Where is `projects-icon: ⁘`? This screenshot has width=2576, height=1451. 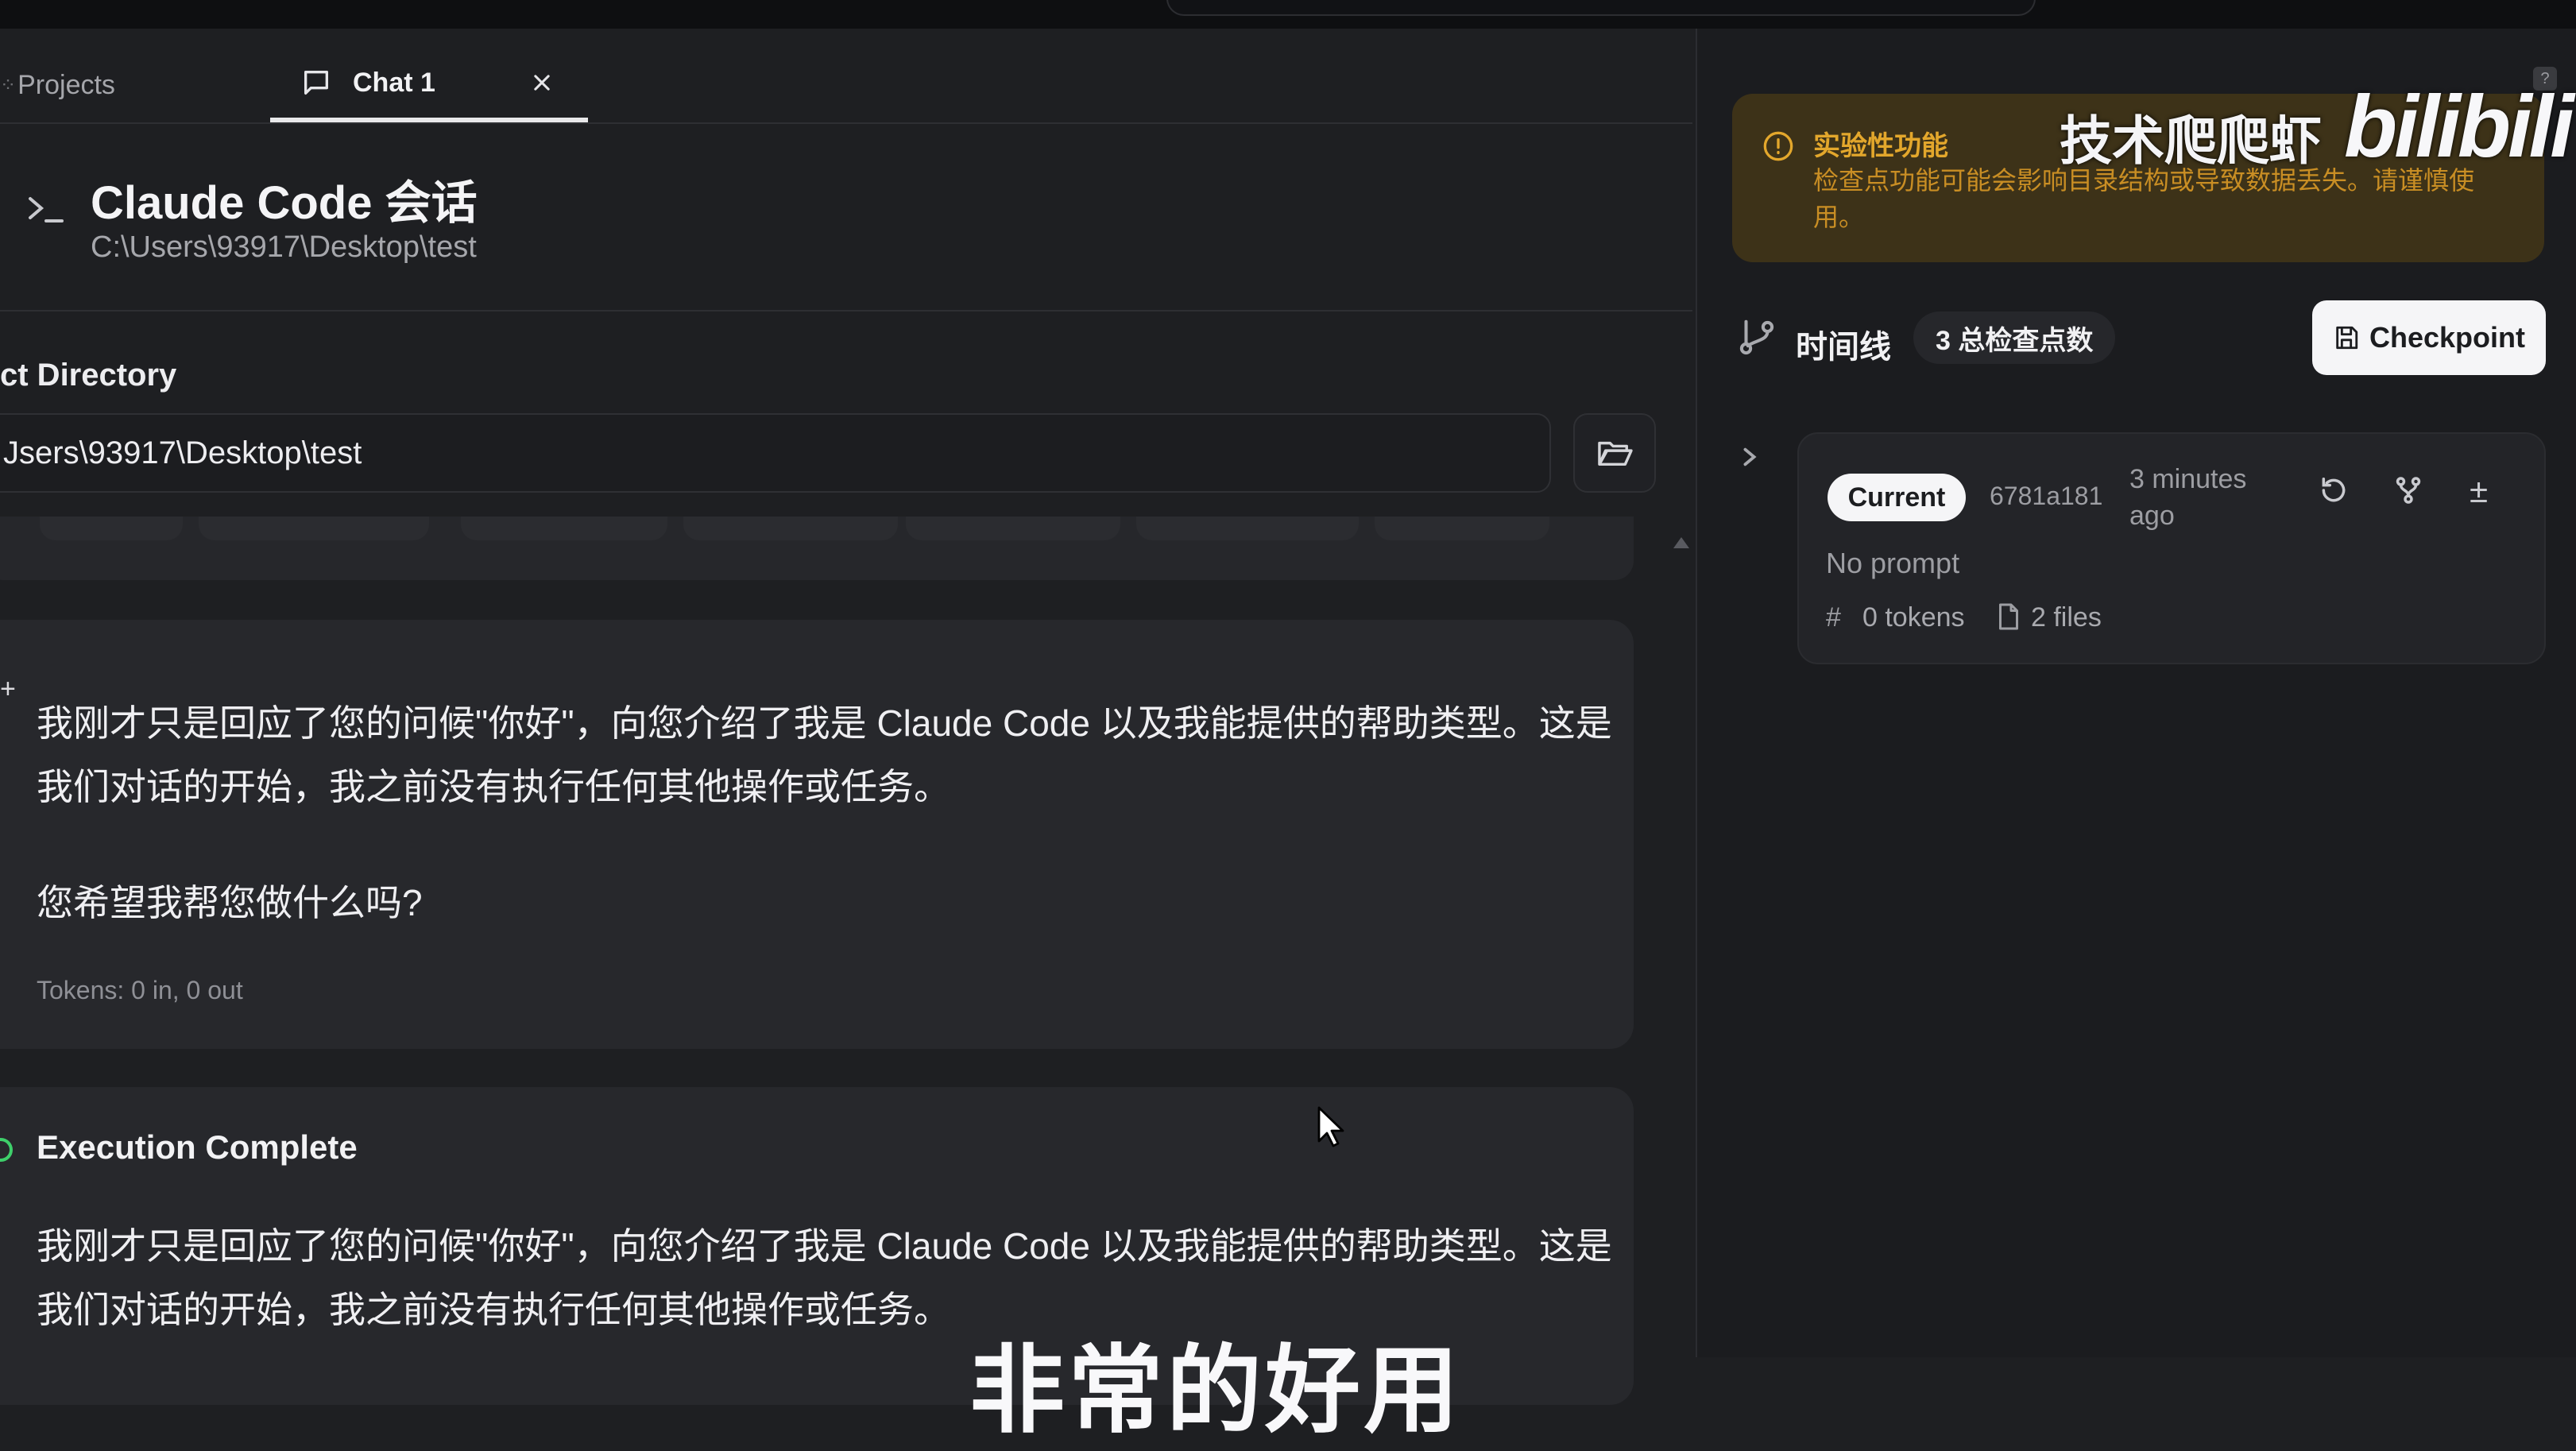 projects-icon: ⁘ is located at coordinates (8, 85).